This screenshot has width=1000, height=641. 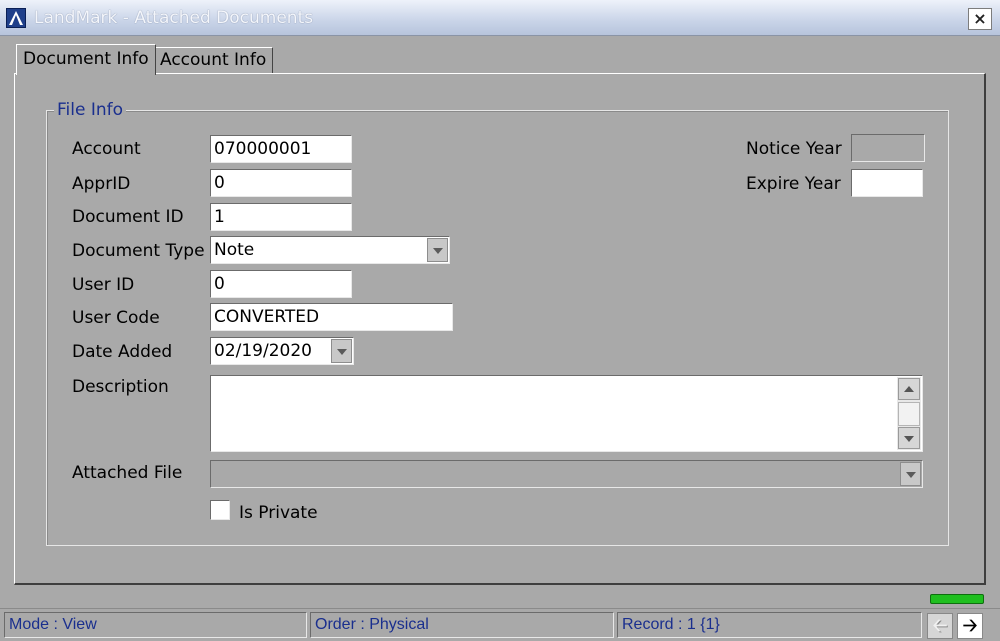 What do you see at coordinates (793, 184) in the screenshot?
I see `expire-year-label: Expire Year` at bounding box center [793, 184].